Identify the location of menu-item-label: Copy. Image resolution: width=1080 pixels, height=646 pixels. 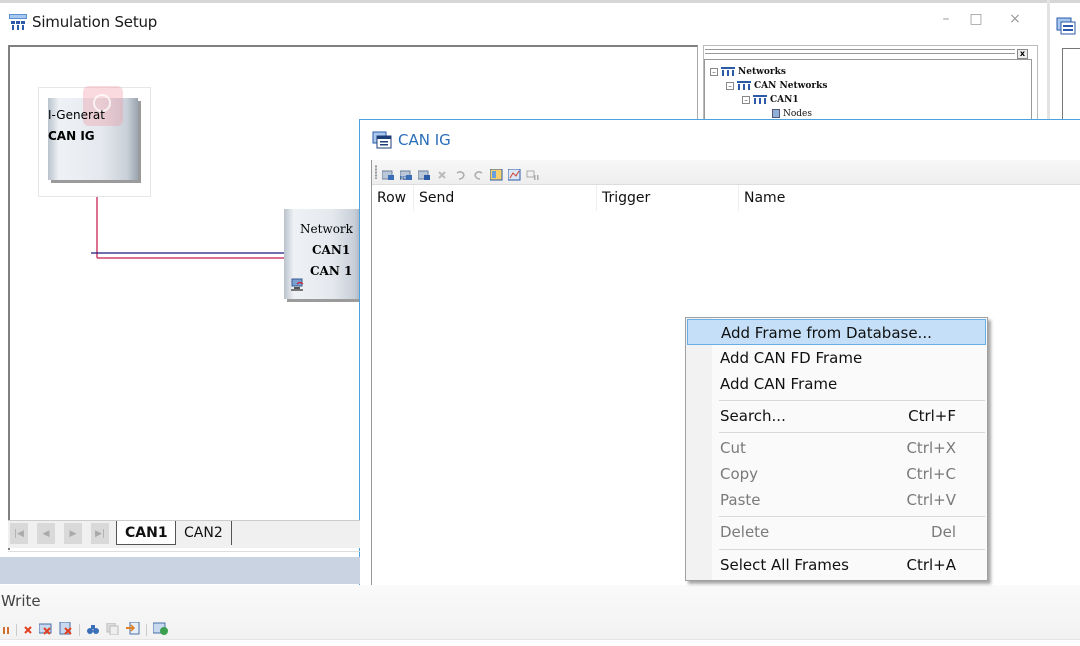
(739, 474).